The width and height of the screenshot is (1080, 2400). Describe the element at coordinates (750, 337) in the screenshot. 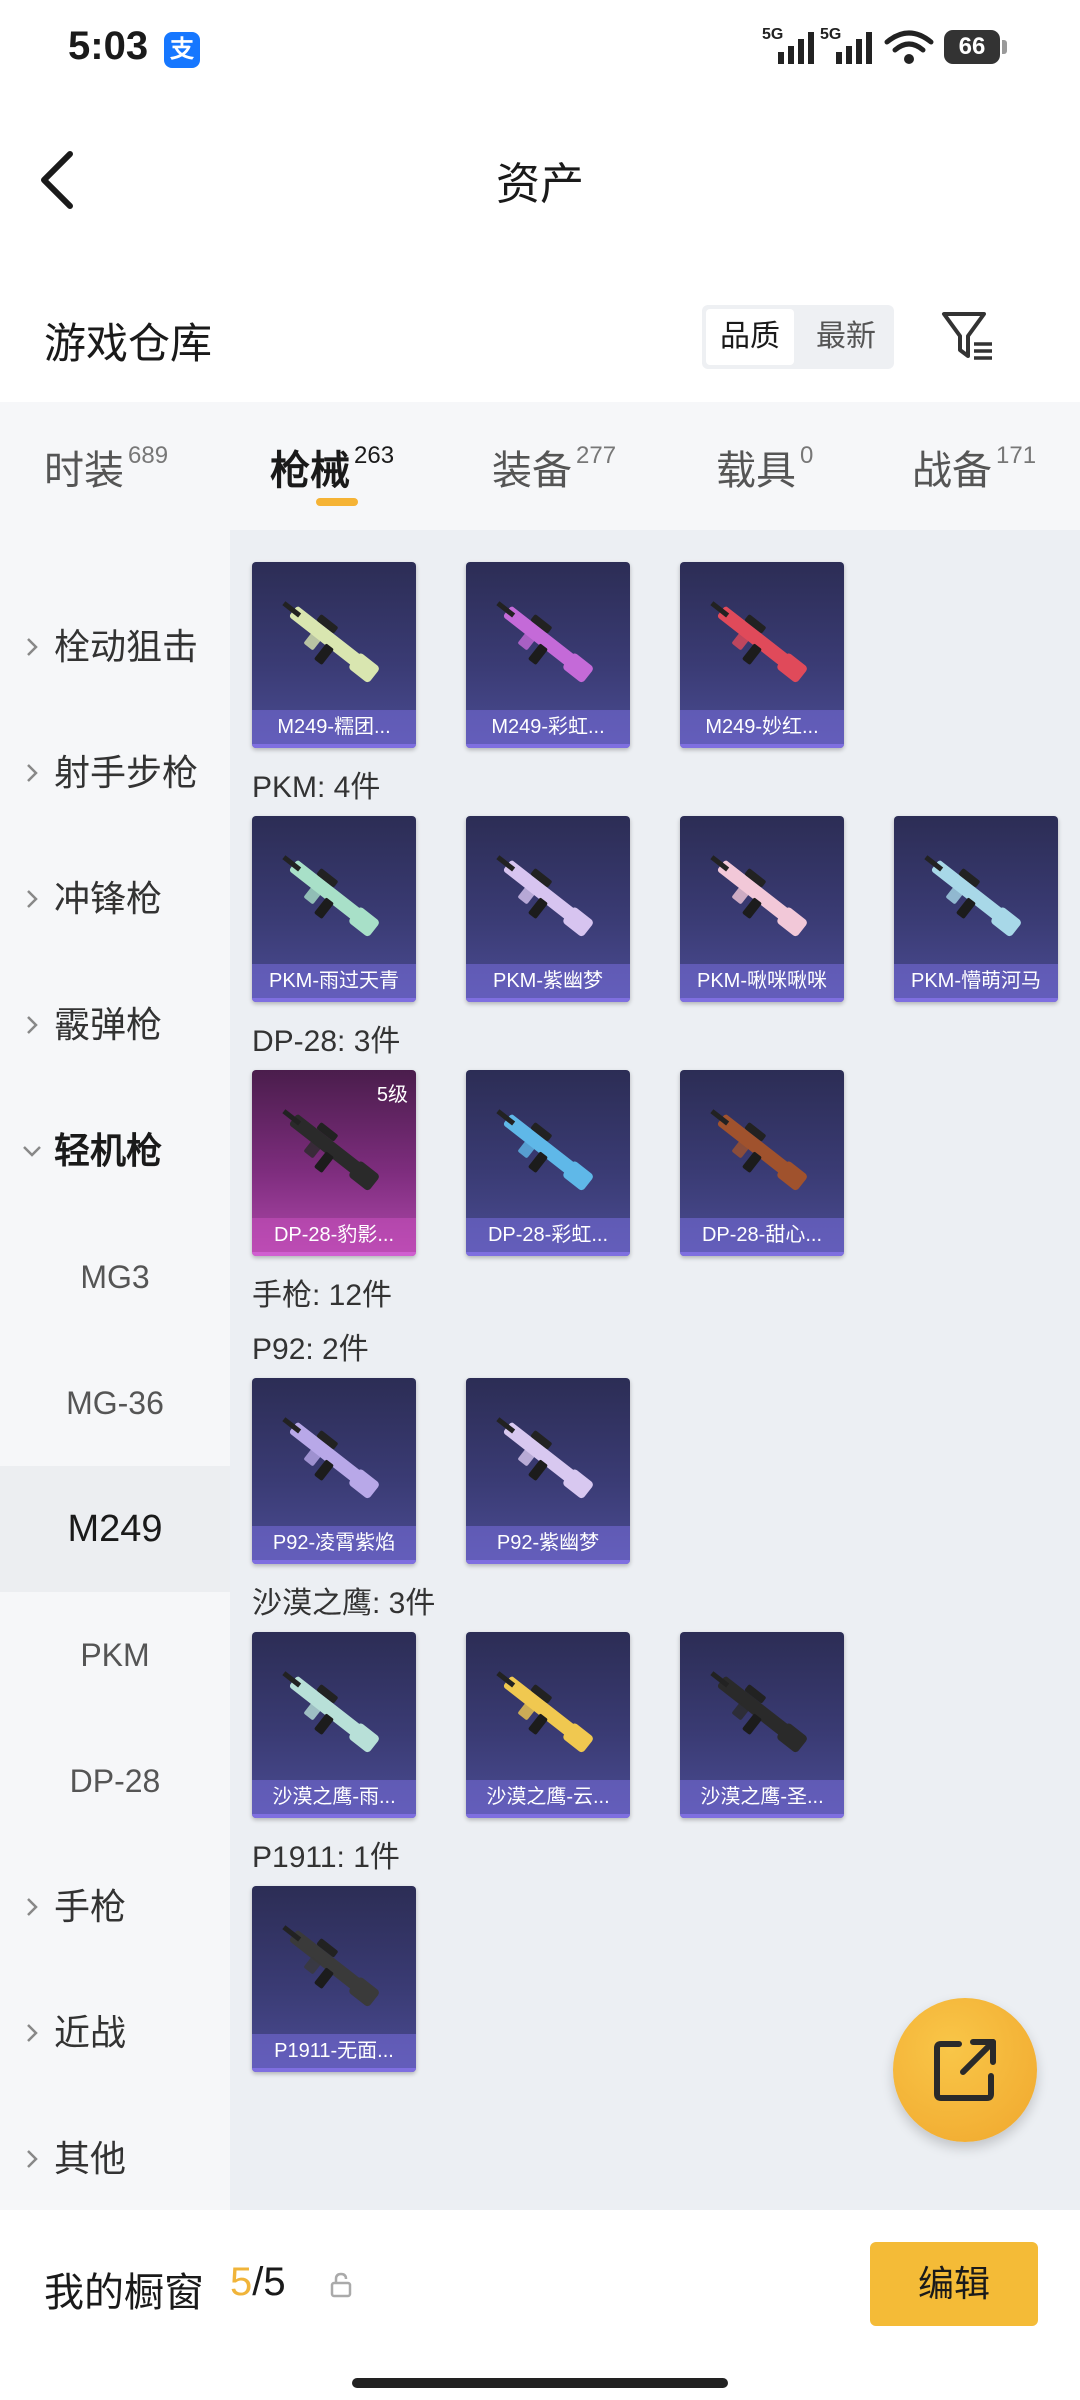

I see `sort-quality-button: 品质` at that location.